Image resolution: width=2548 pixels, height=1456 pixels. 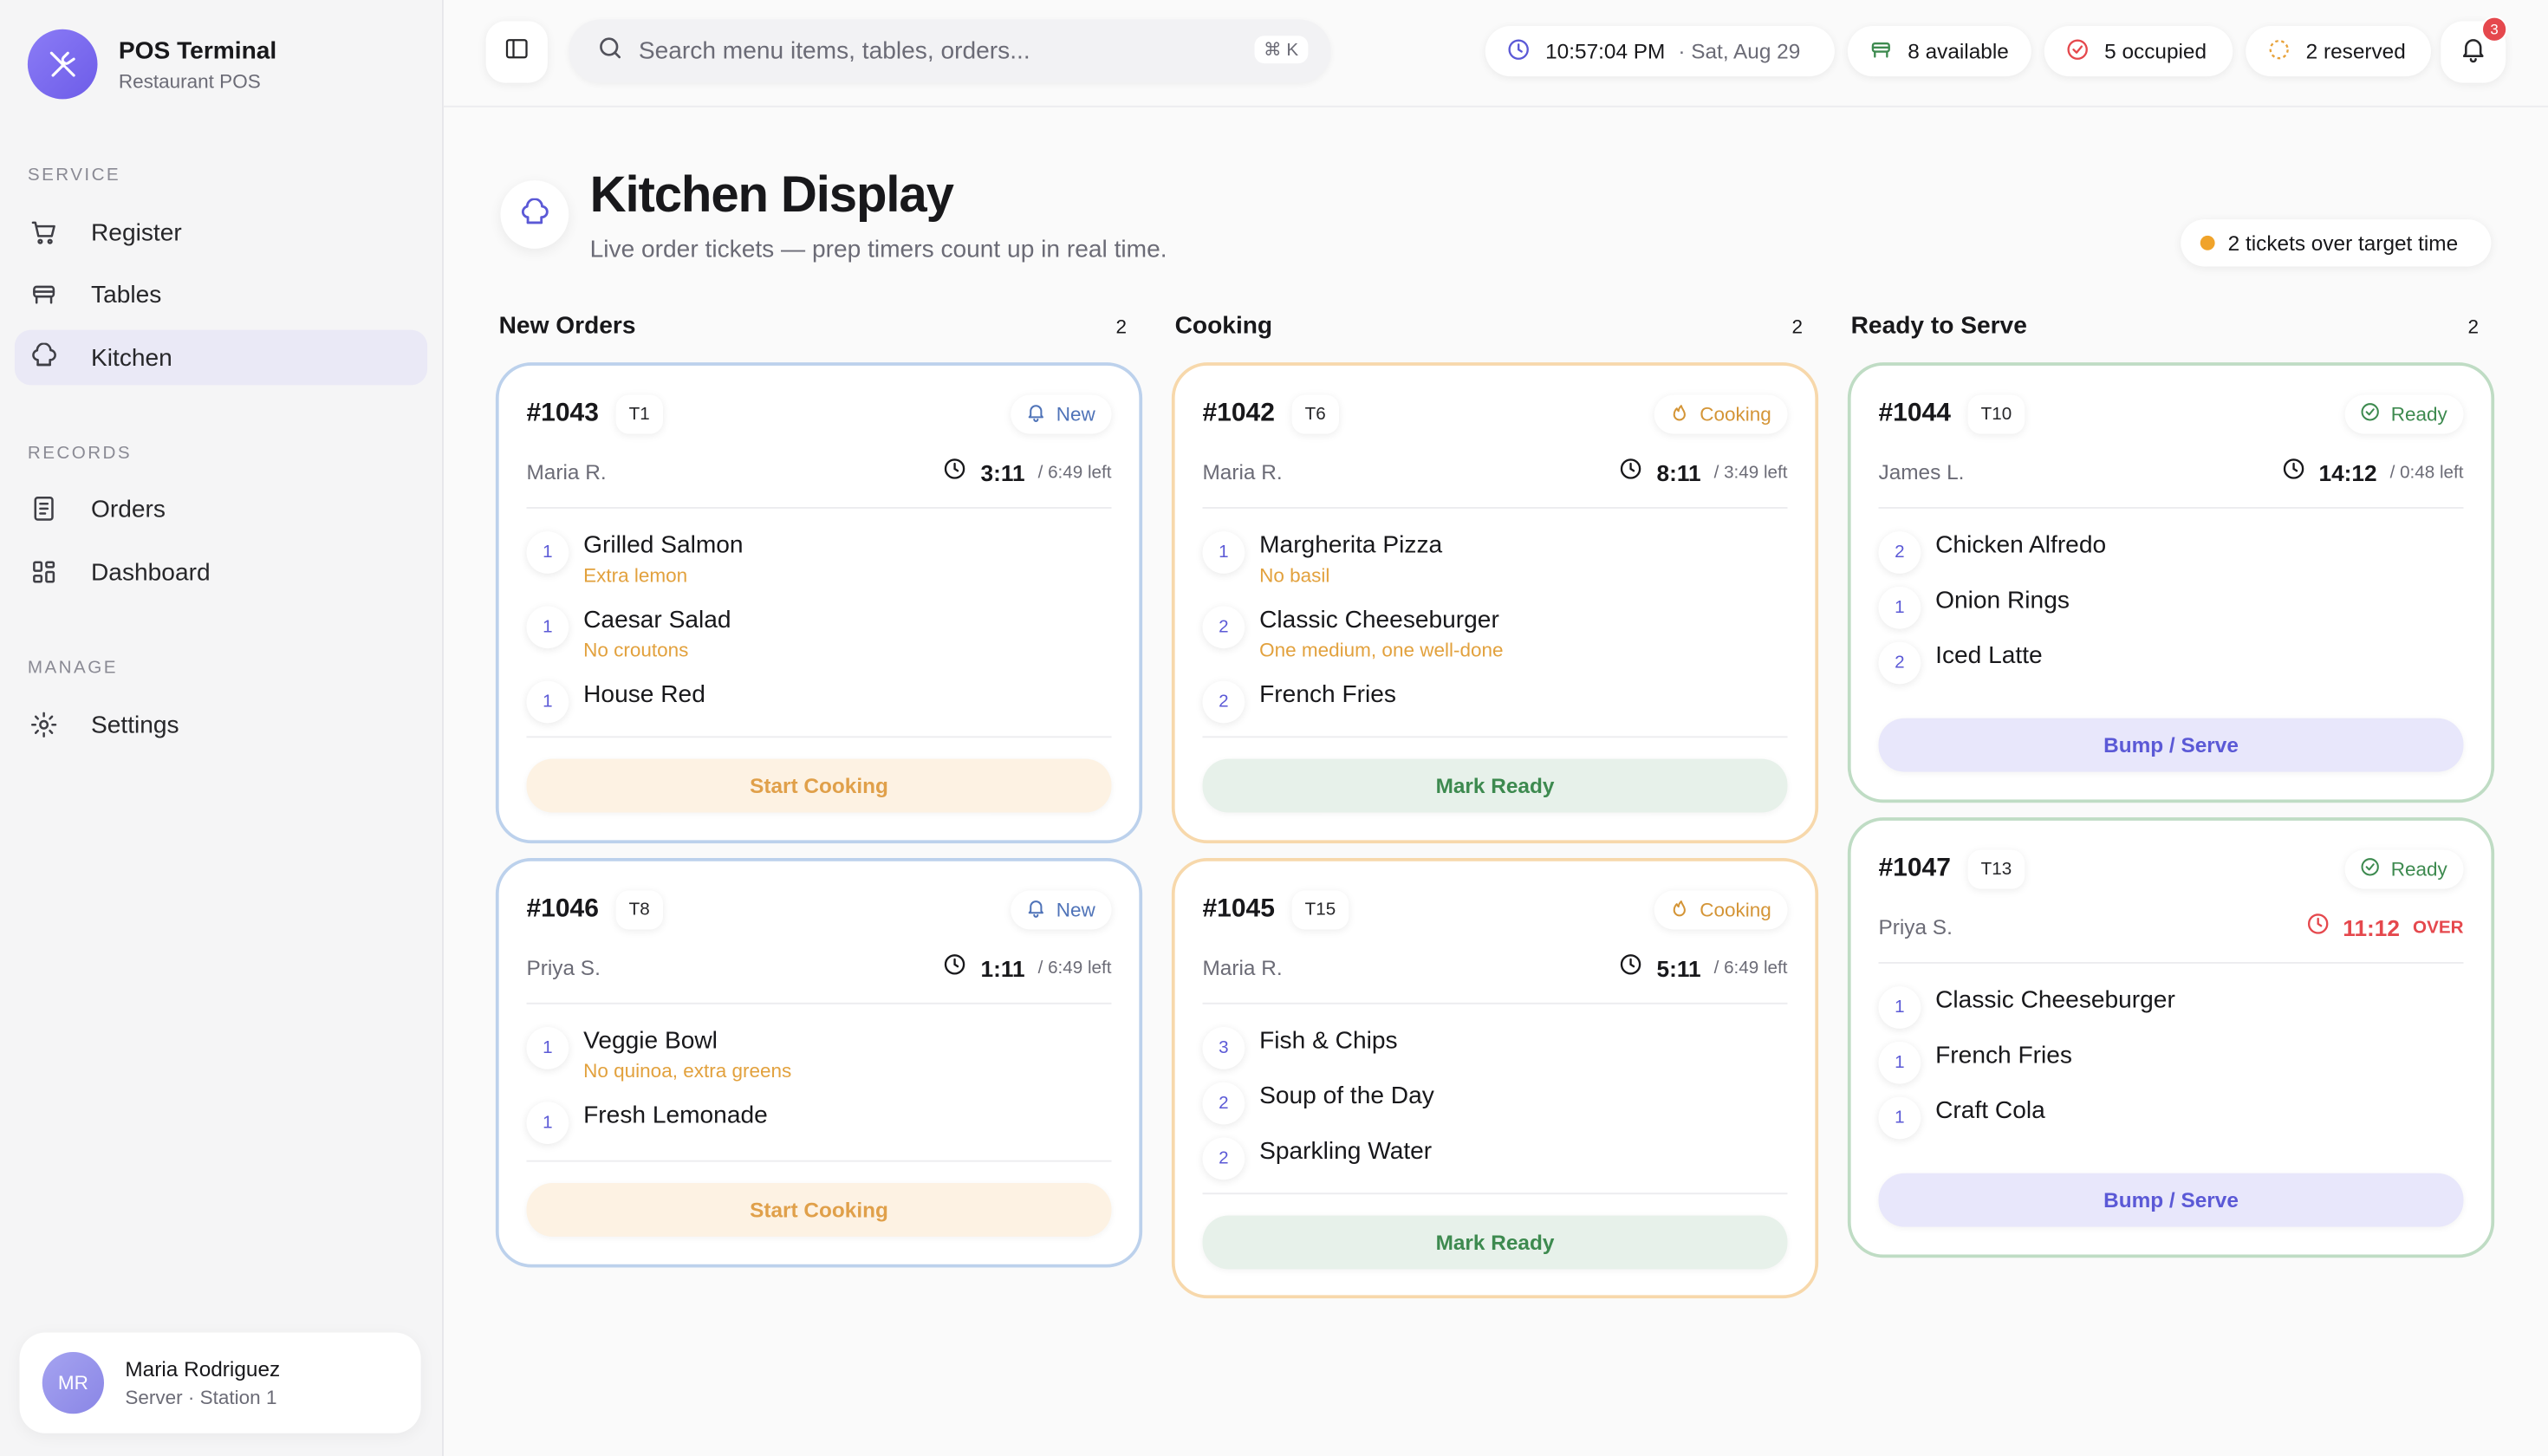 What do you see at coordinates (1238, 414) in the screenshot?
I see `ticket-number: #1042` at bounding box center [1238, 414].